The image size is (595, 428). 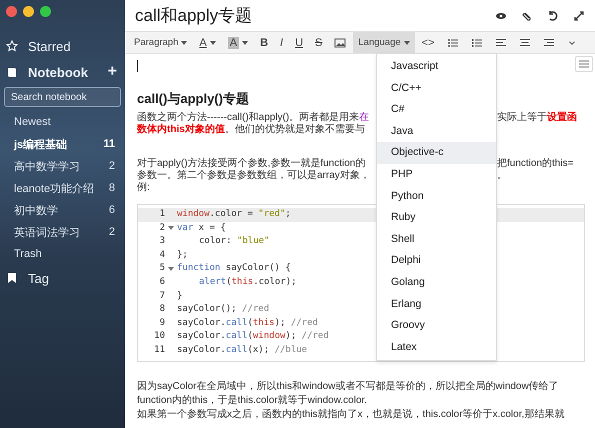 What do you see at coordinates (45, 11) in the screenshot?
I see `maximize-icon` at bounding box center [45, 11].